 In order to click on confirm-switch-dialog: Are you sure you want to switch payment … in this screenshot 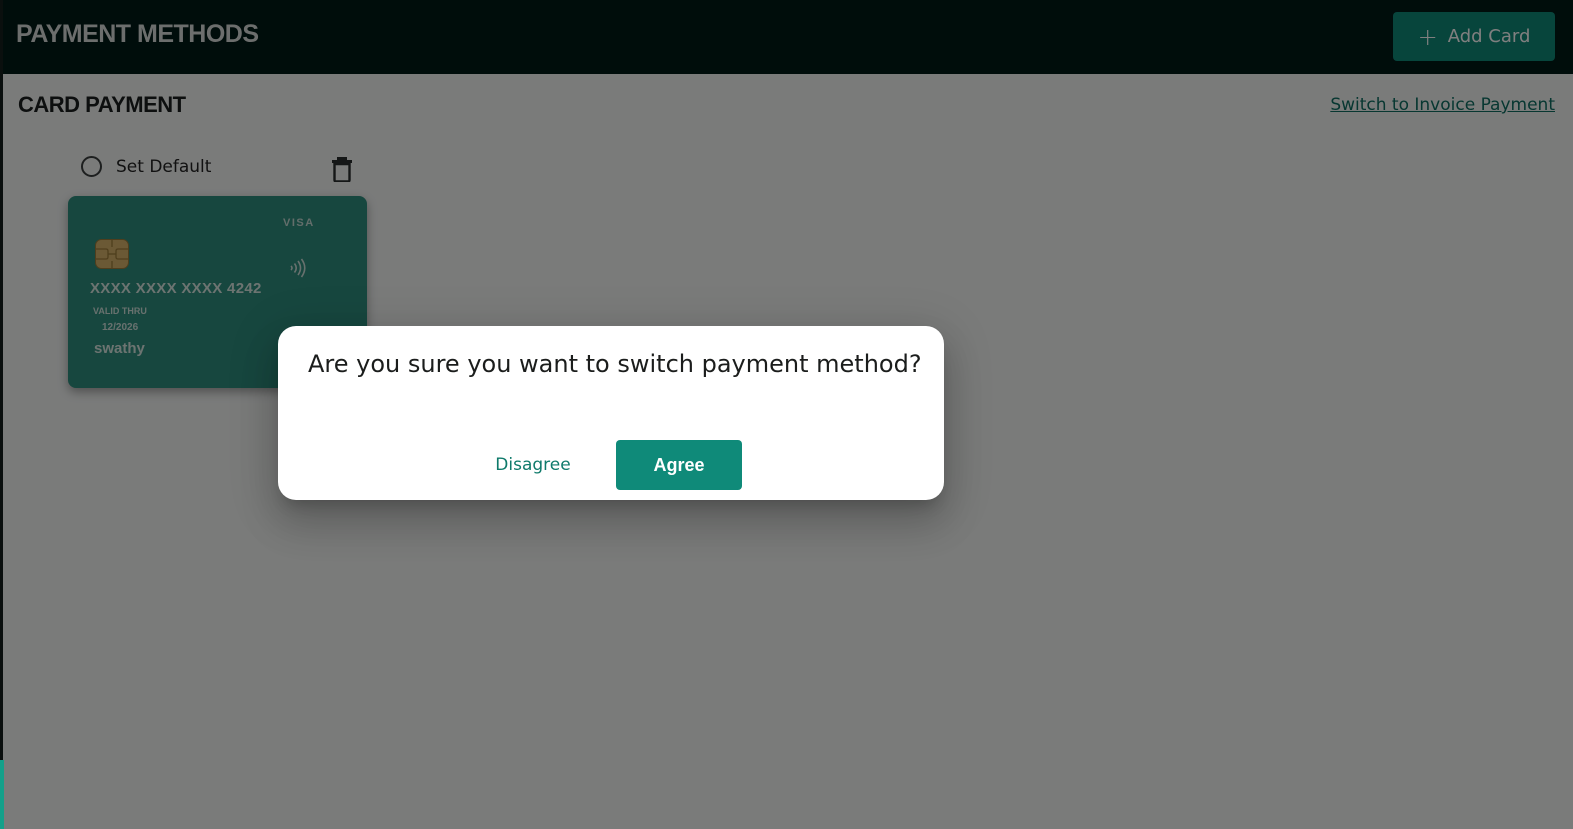, I will do `click(611, 413)`.